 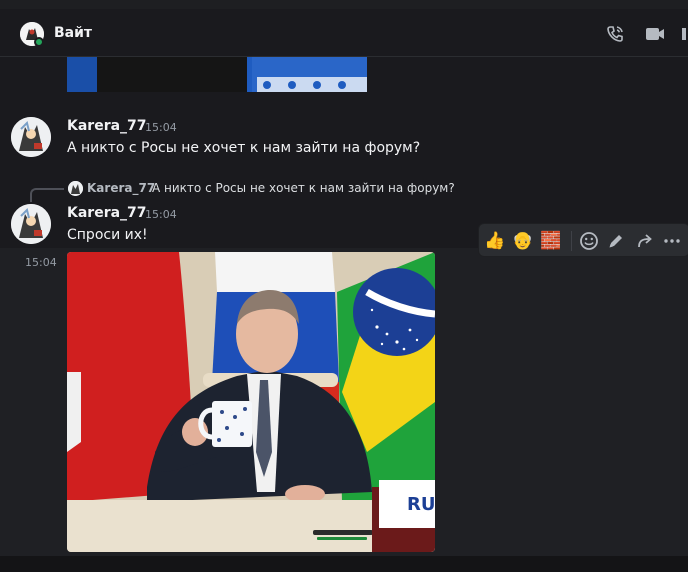 What do you see at coordinates (495, 241) in the screenshot?
I see `reaction-thumbs-up-button: 👍` at bounding box center [495, 241].